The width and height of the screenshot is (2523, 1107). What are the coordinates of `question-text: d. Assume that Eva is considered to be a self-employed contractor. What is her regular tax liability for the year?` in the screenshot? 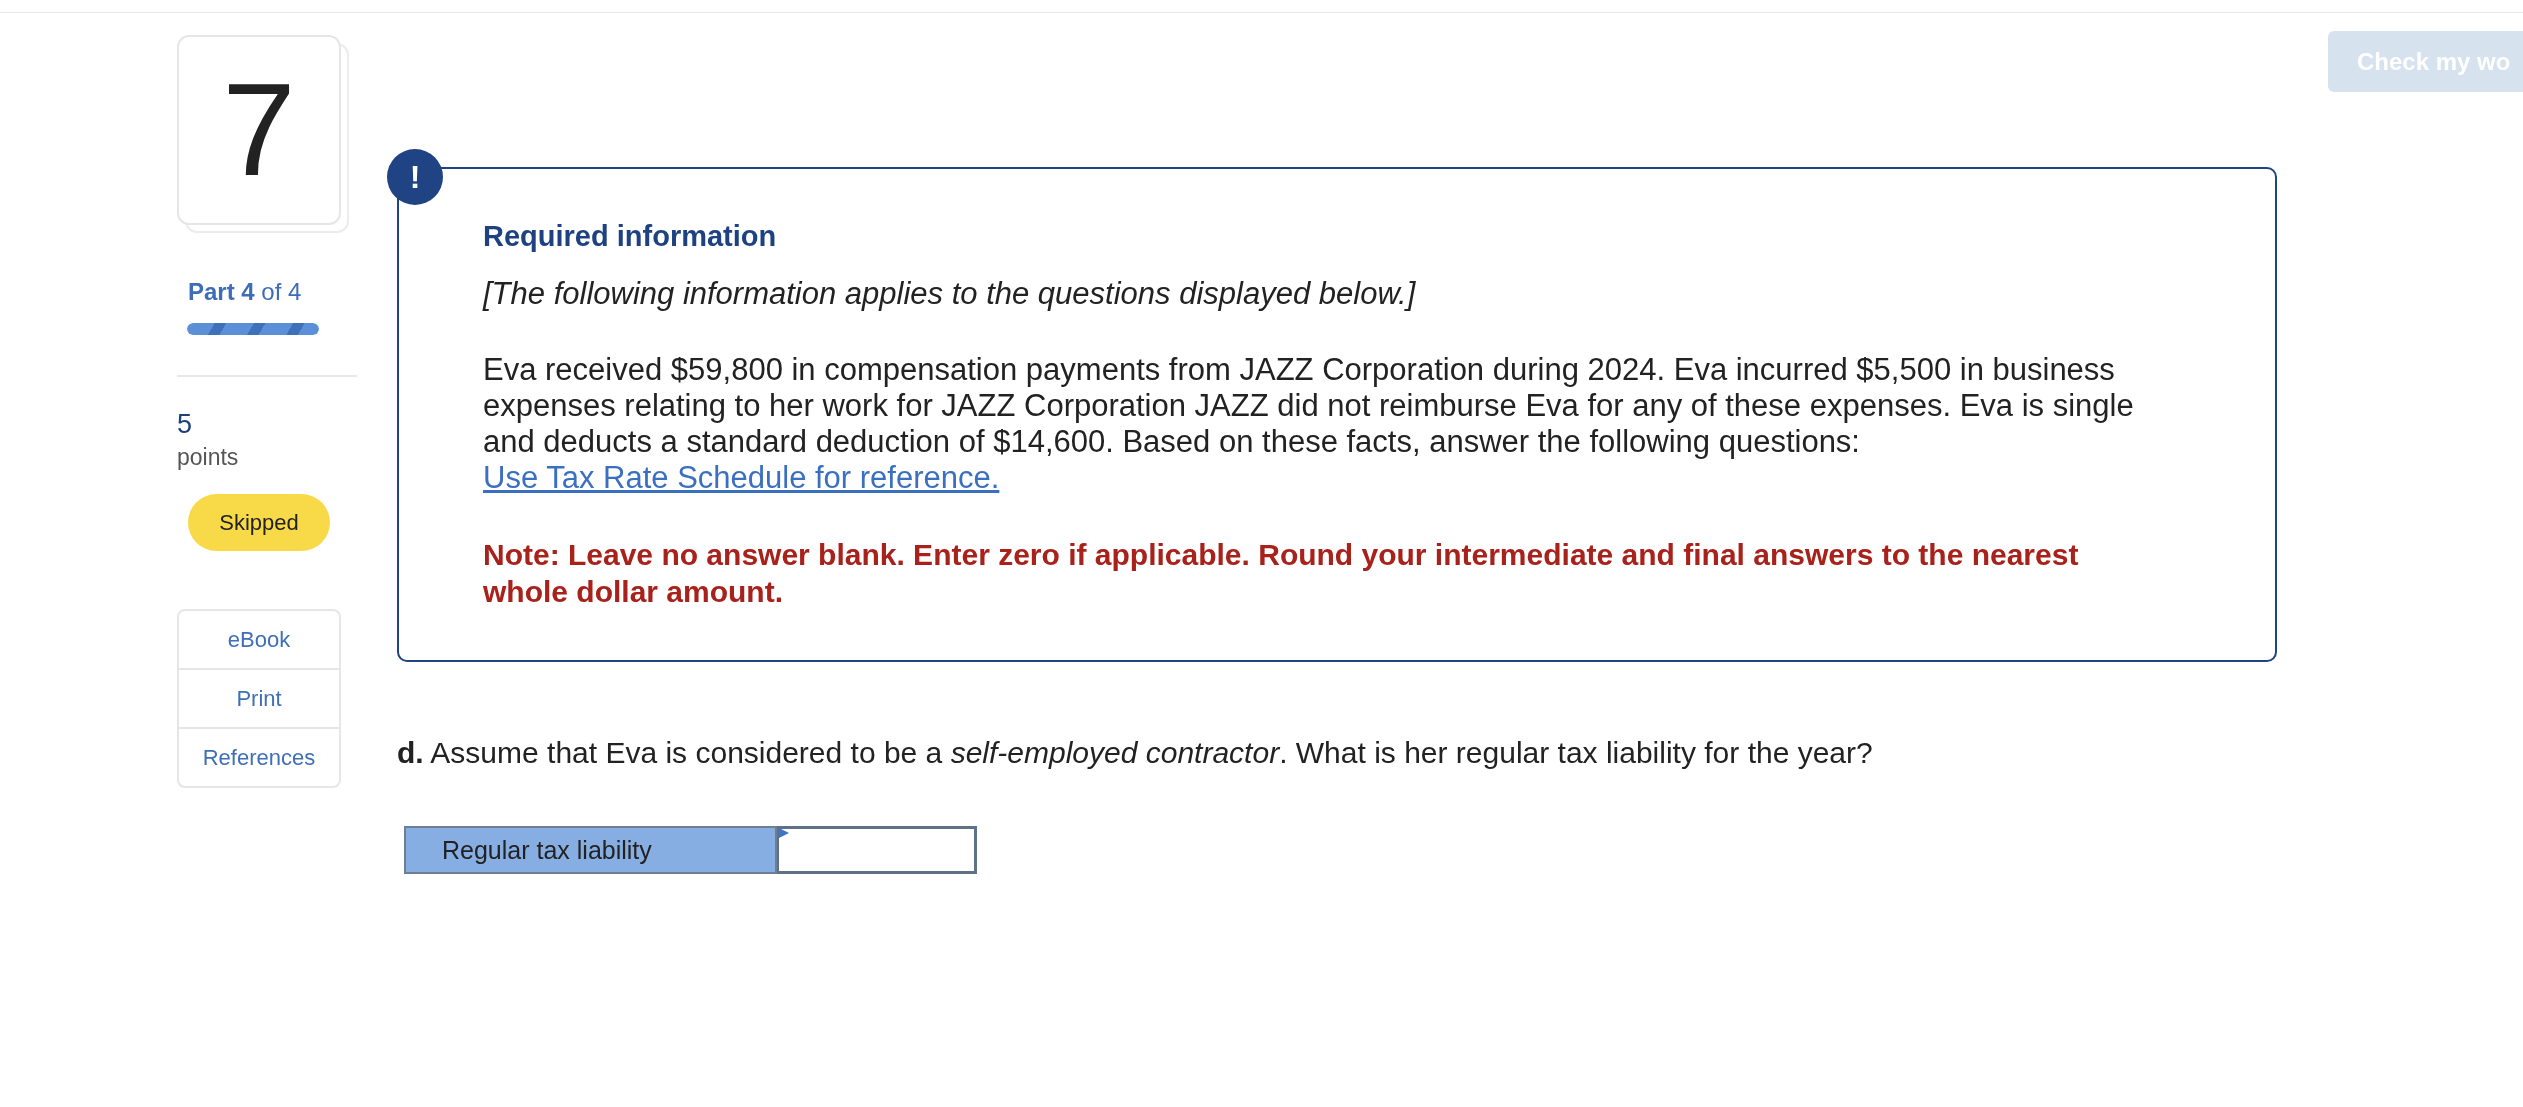 It's located at (1135, 753).